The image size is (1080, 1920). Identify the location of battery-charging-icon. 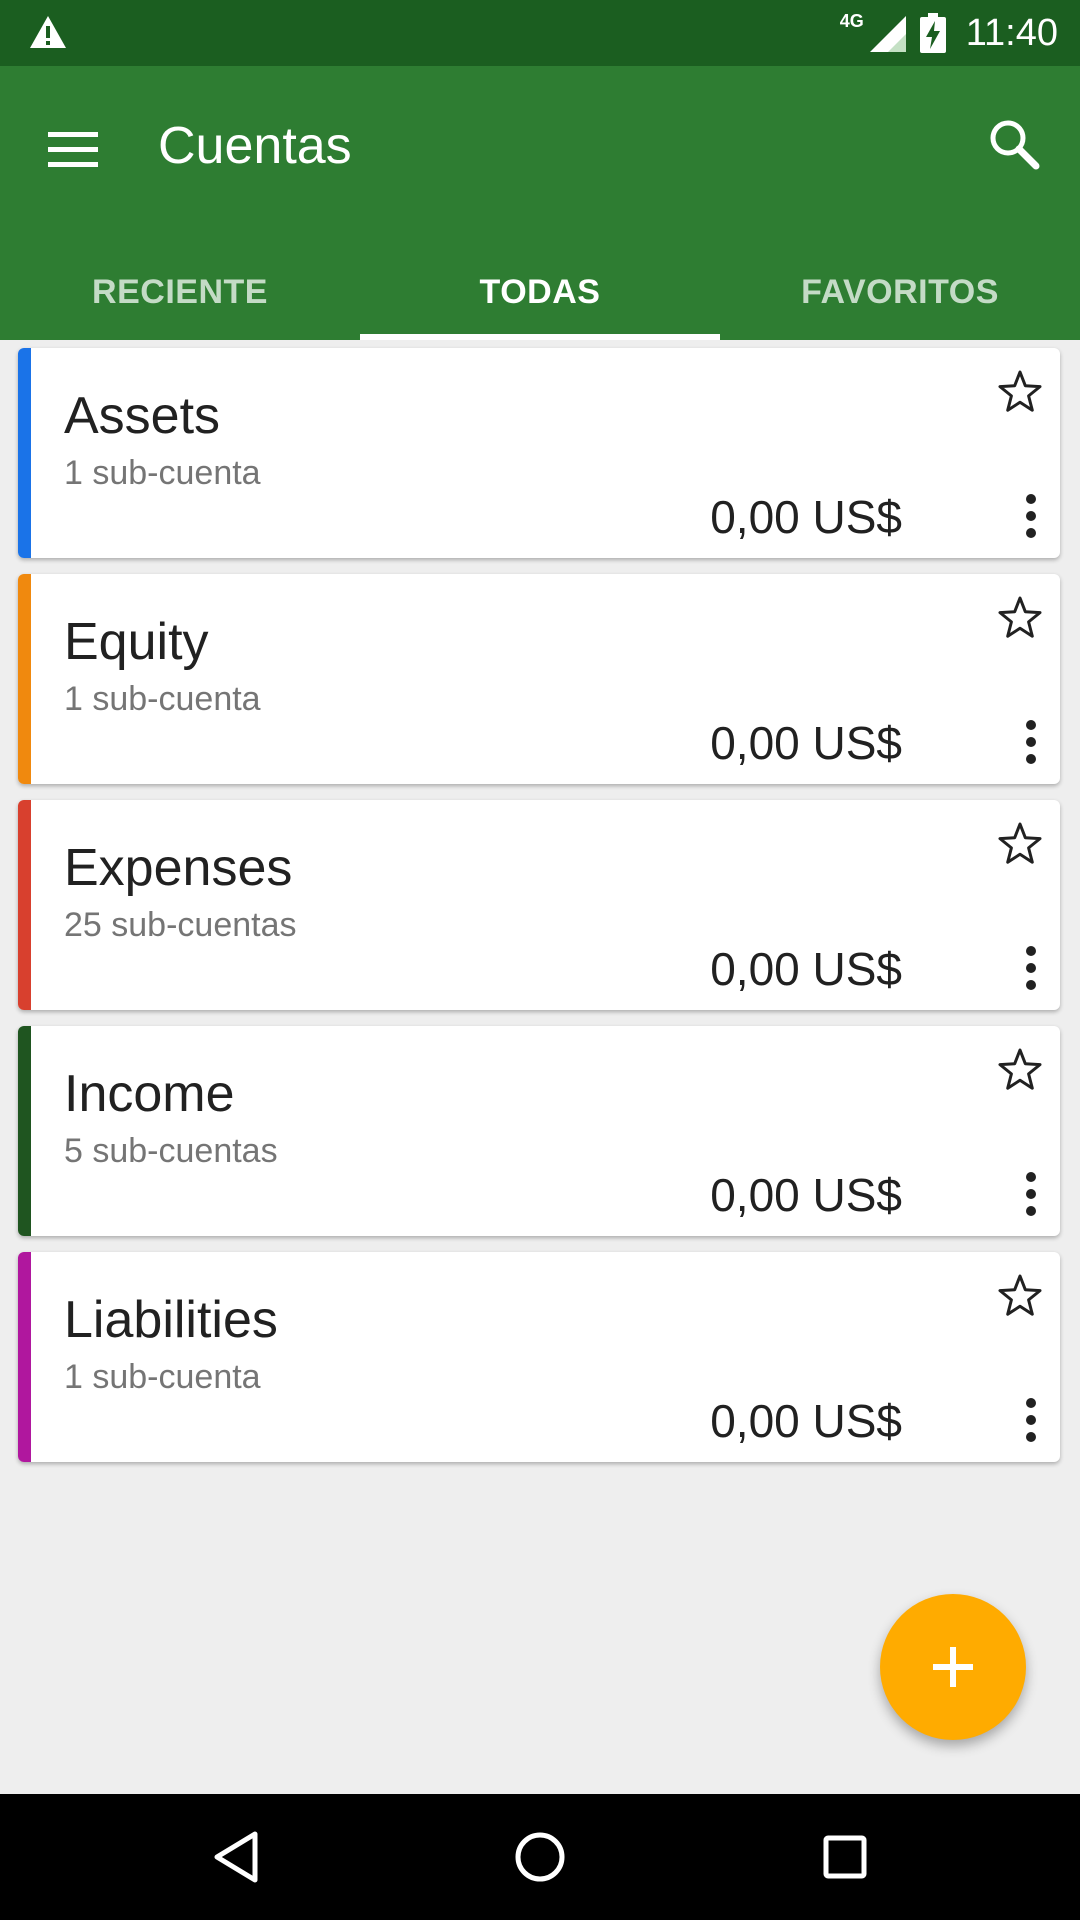
(932, 33).